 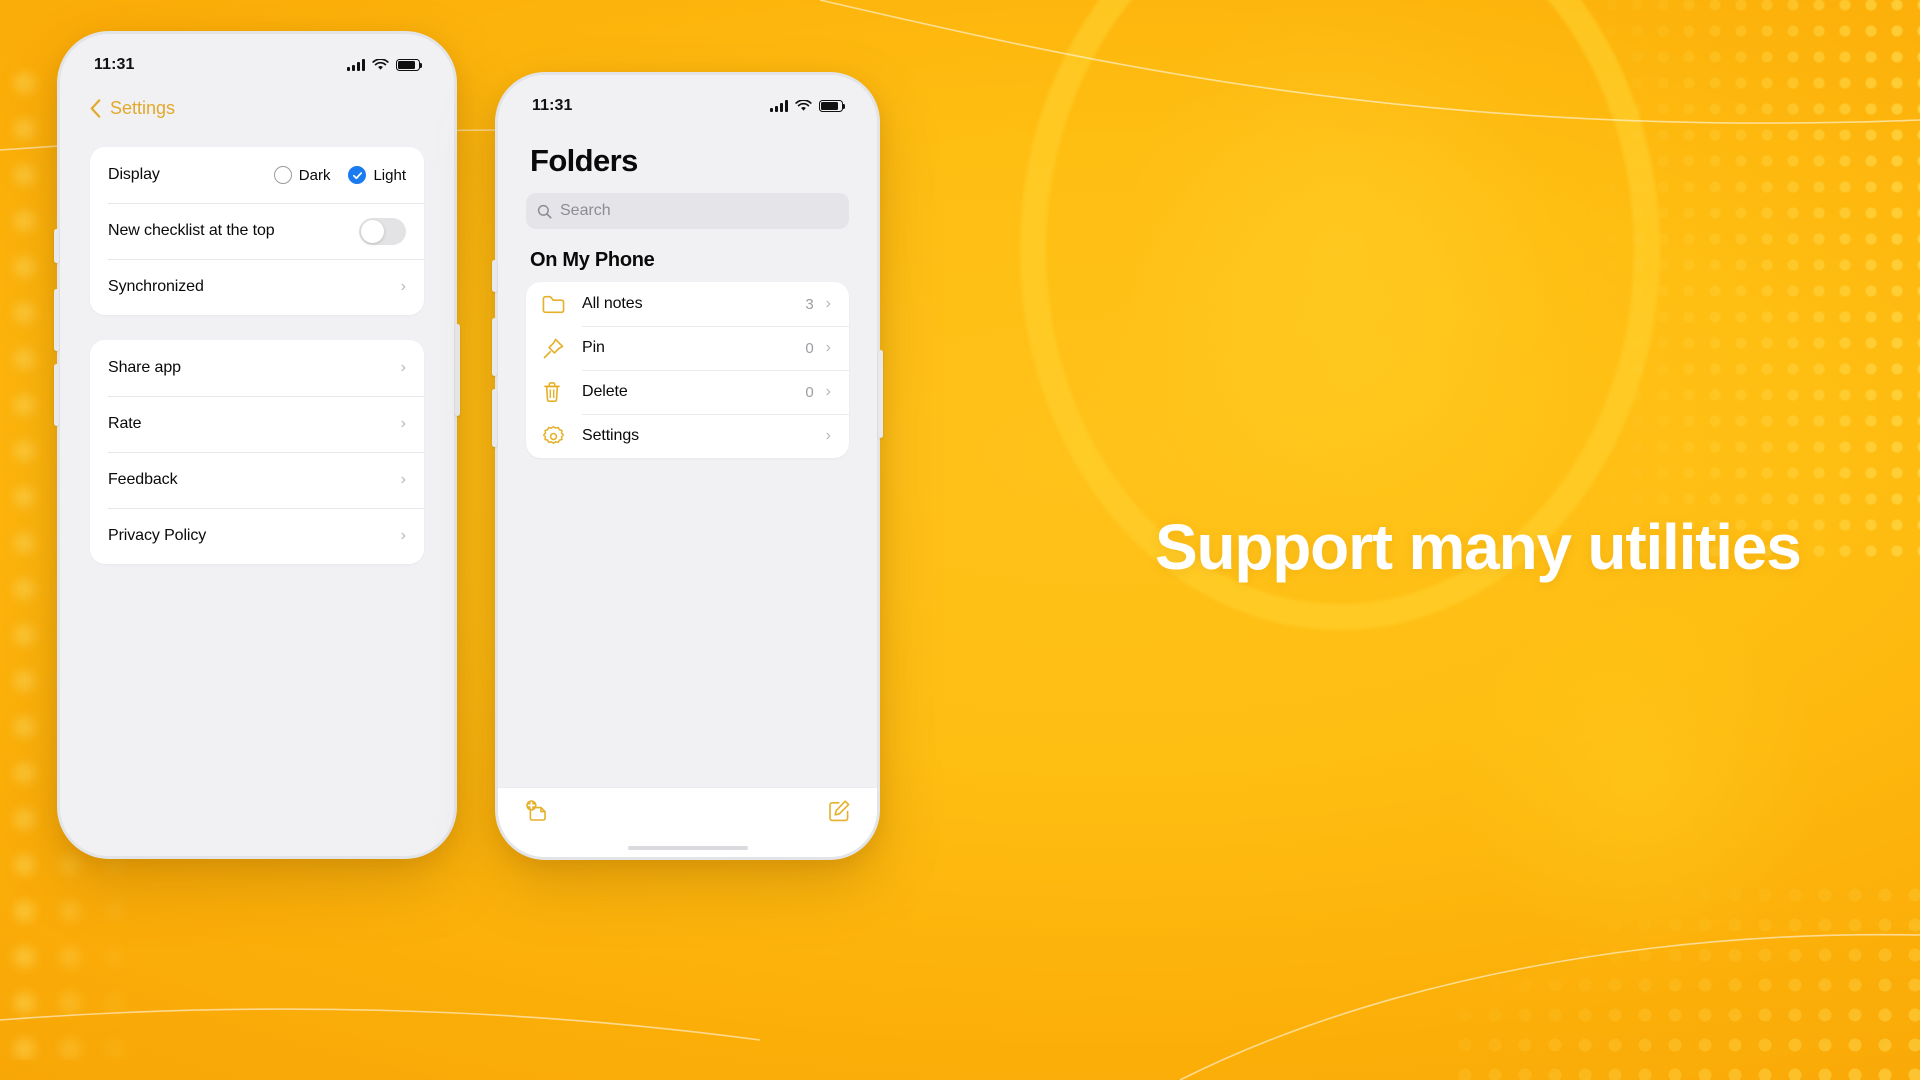 What do you see at coordinates (687, 622) in the screenshot?
I see `folders-empty-area` at bounding box center [687, 622].